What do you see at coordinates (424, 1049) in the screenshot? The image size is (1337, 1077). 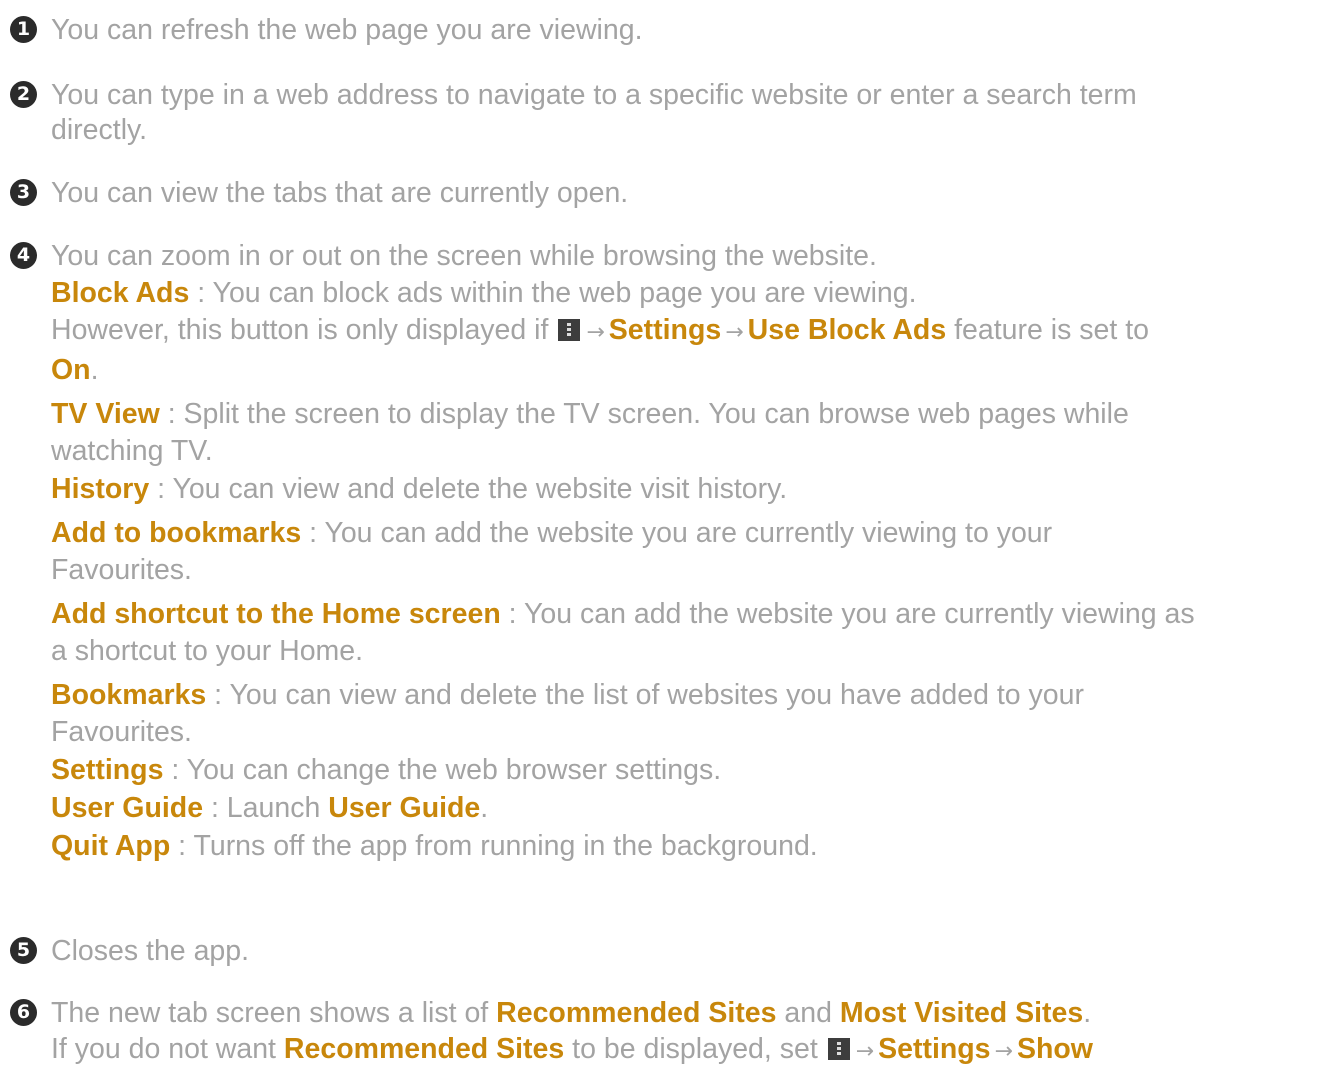 I see `recommended-sites-ref-2: Recommended Sites` at bounding box center [424, 1049].